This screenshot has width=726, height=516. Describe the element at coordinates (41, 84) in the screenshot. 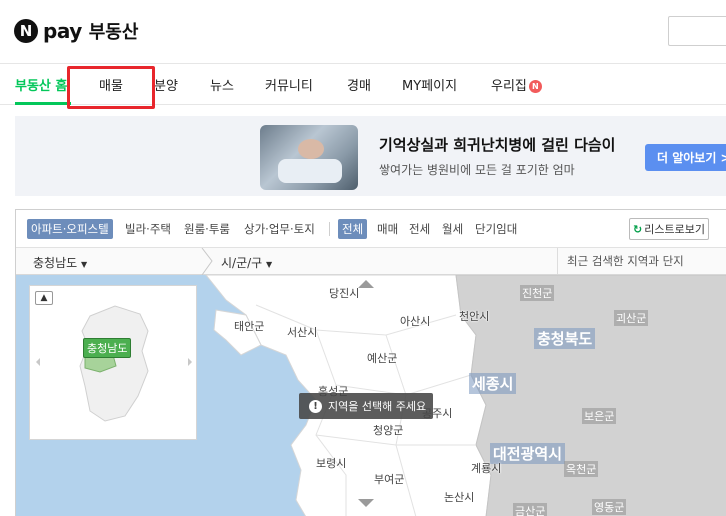

I see `nav-tab-home: 부동산 홈` at that location.